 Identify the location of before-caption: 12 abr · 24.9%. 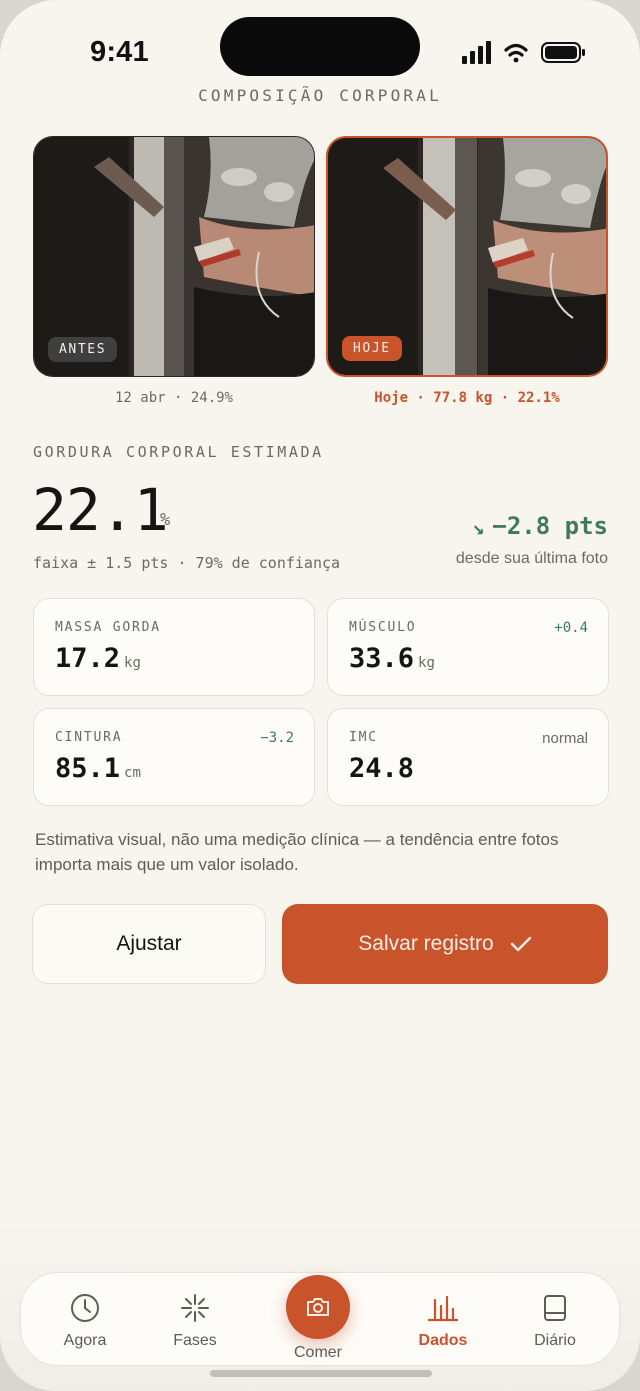
(173, 398).